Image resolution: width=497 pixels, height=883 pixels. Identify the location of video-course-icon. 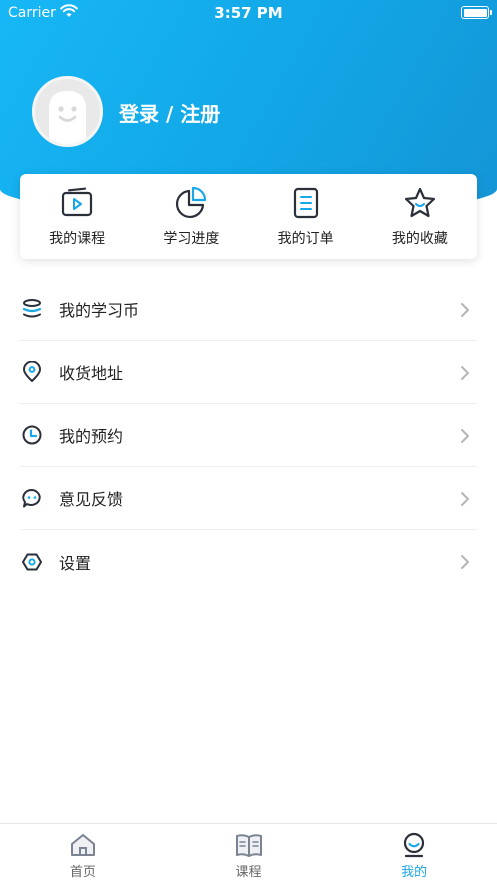
(77, 202).